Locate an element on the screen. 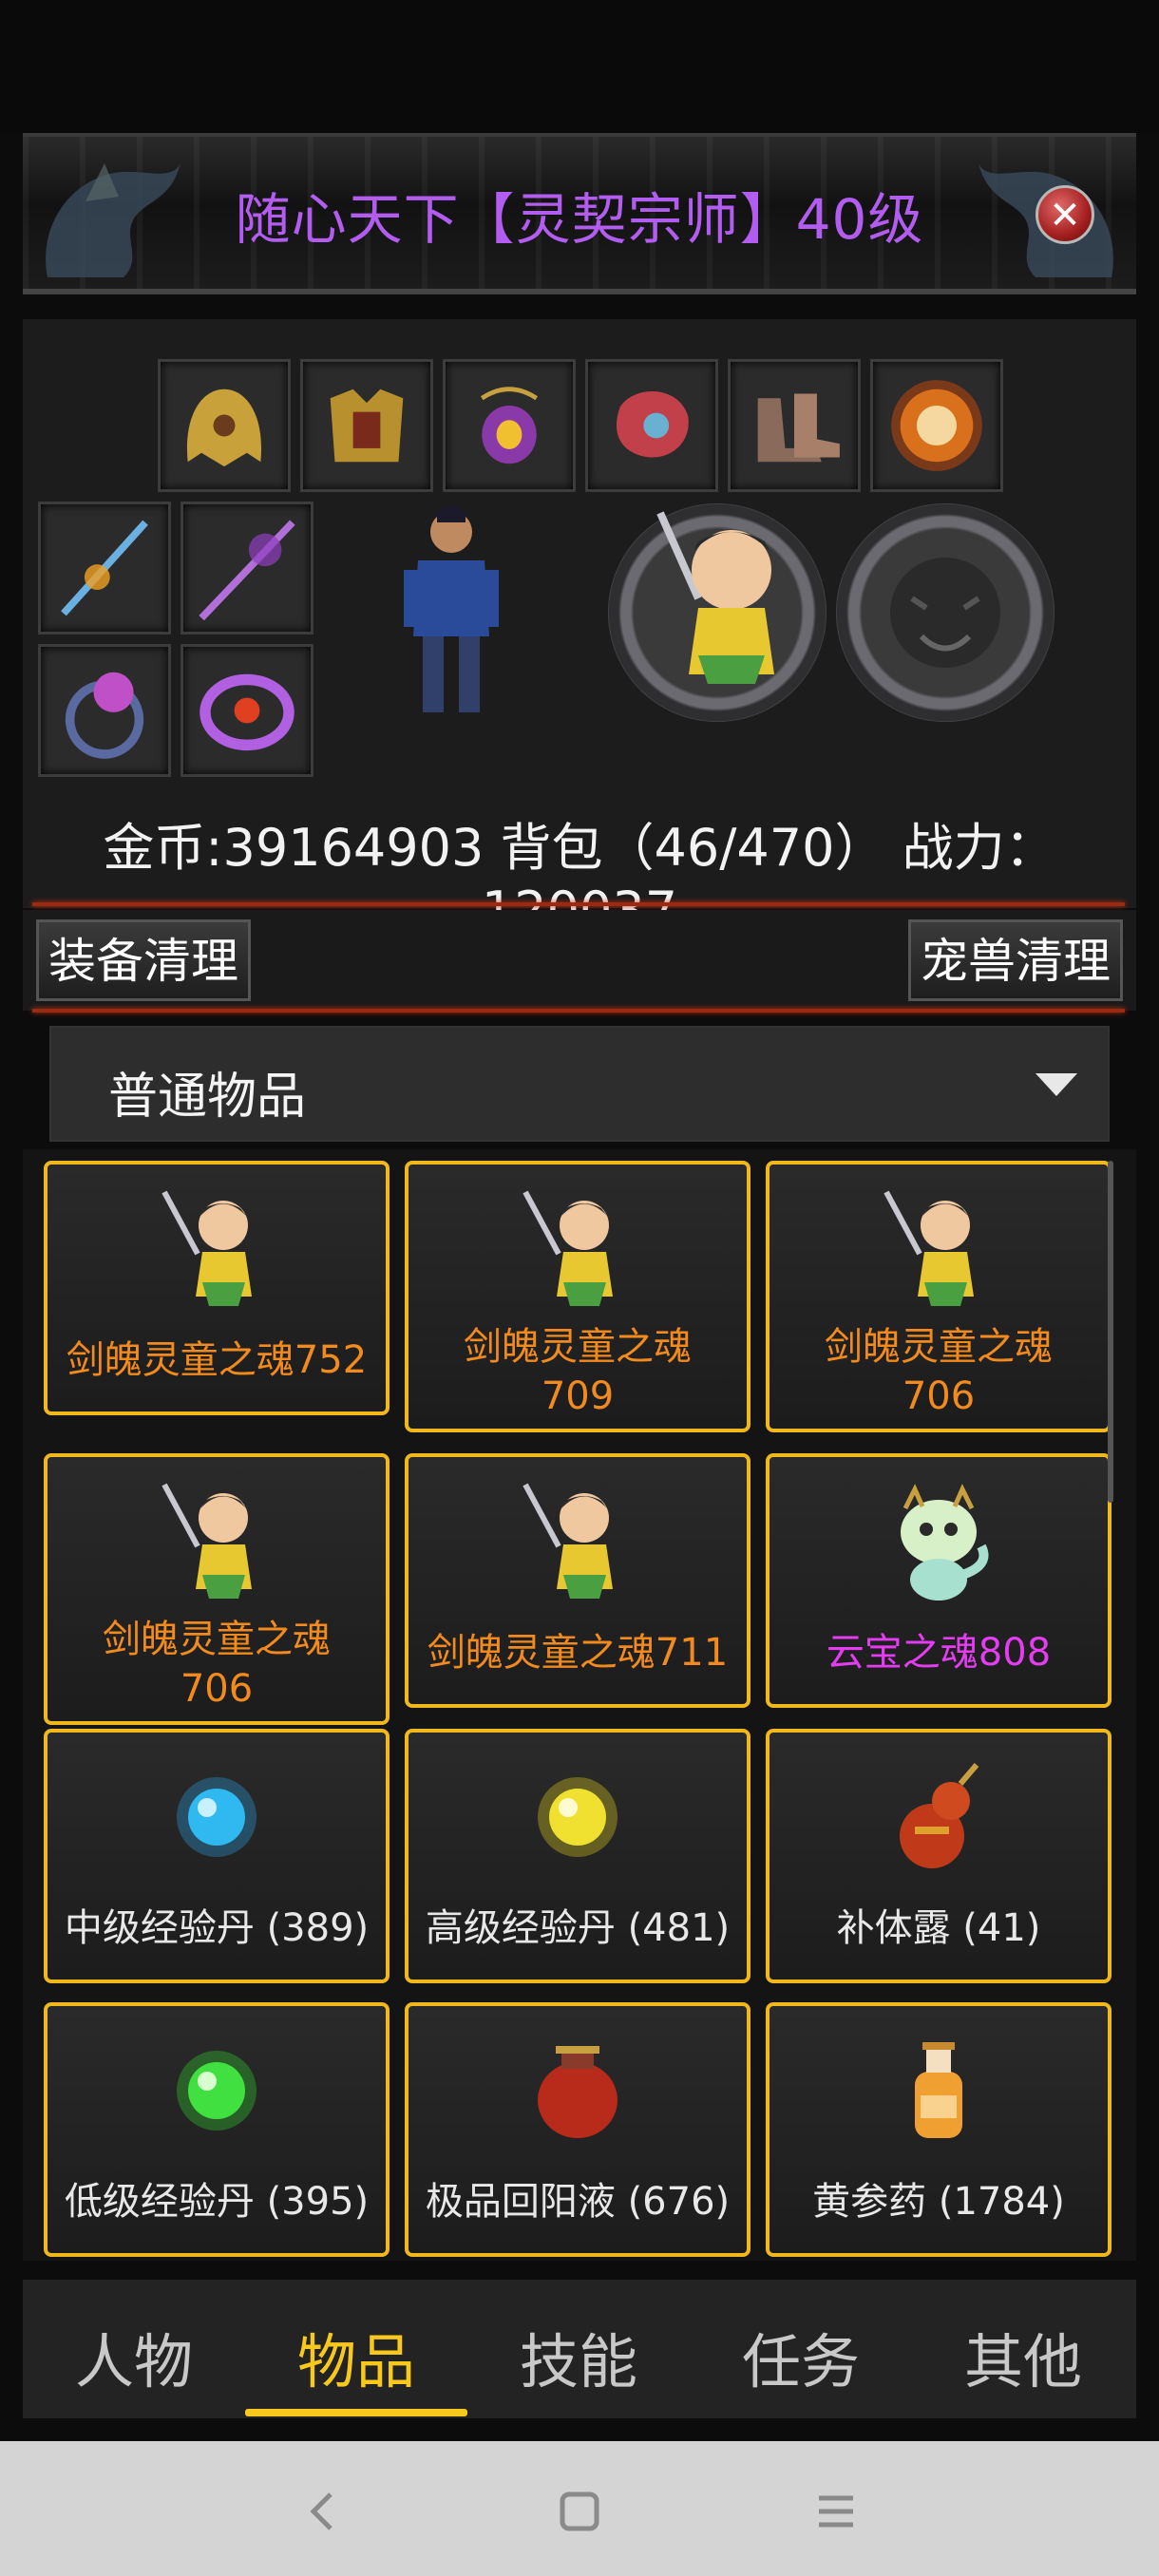 The width and height of the screenshot is (1159, 2576). spear-icon is located at coordinates (247, 570).